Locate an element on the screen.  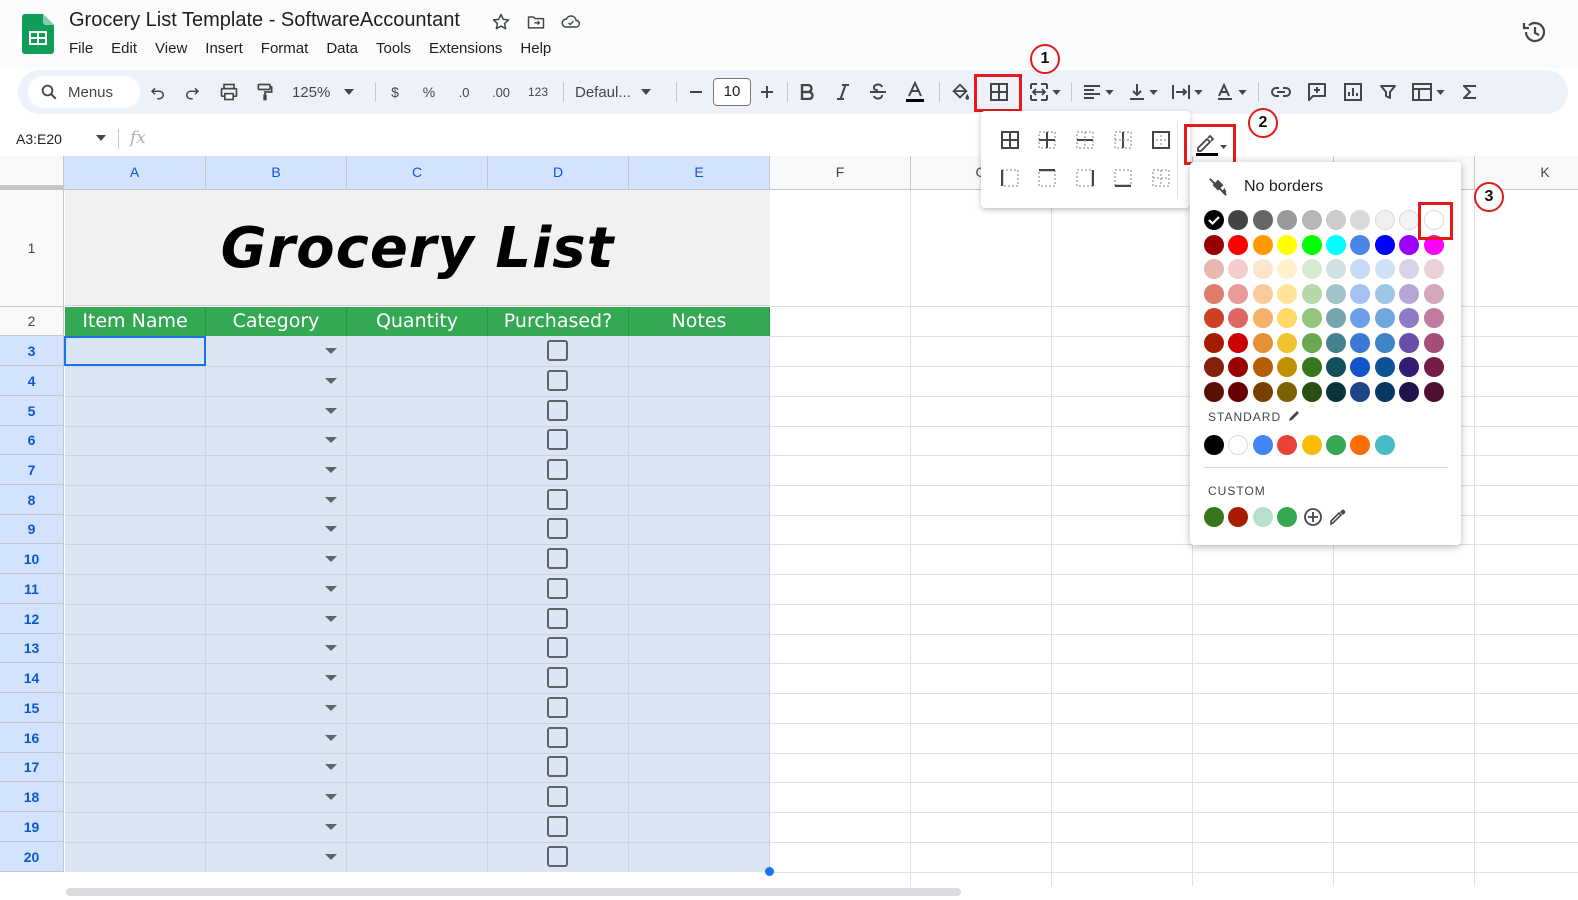
header-notes: Notes is located at coordinates (699, 321).